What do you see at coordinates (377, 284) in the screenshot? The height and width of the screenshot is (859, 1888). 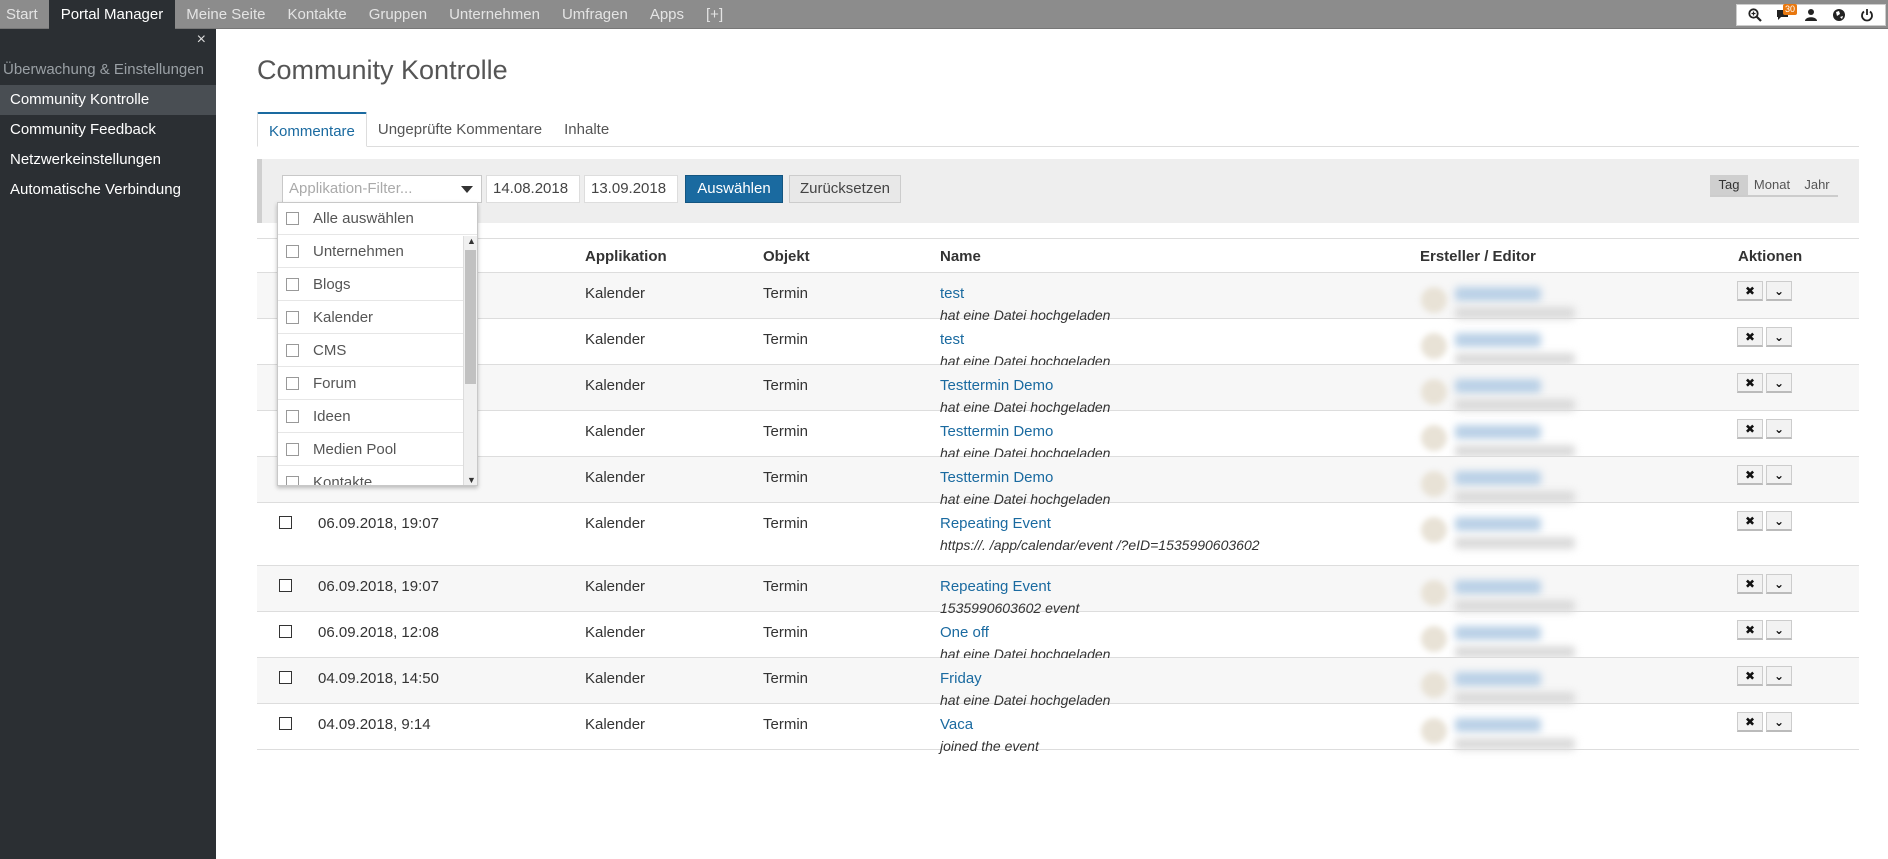 I see `dropdown-option: Blogs` at bounding box center [377, 284].